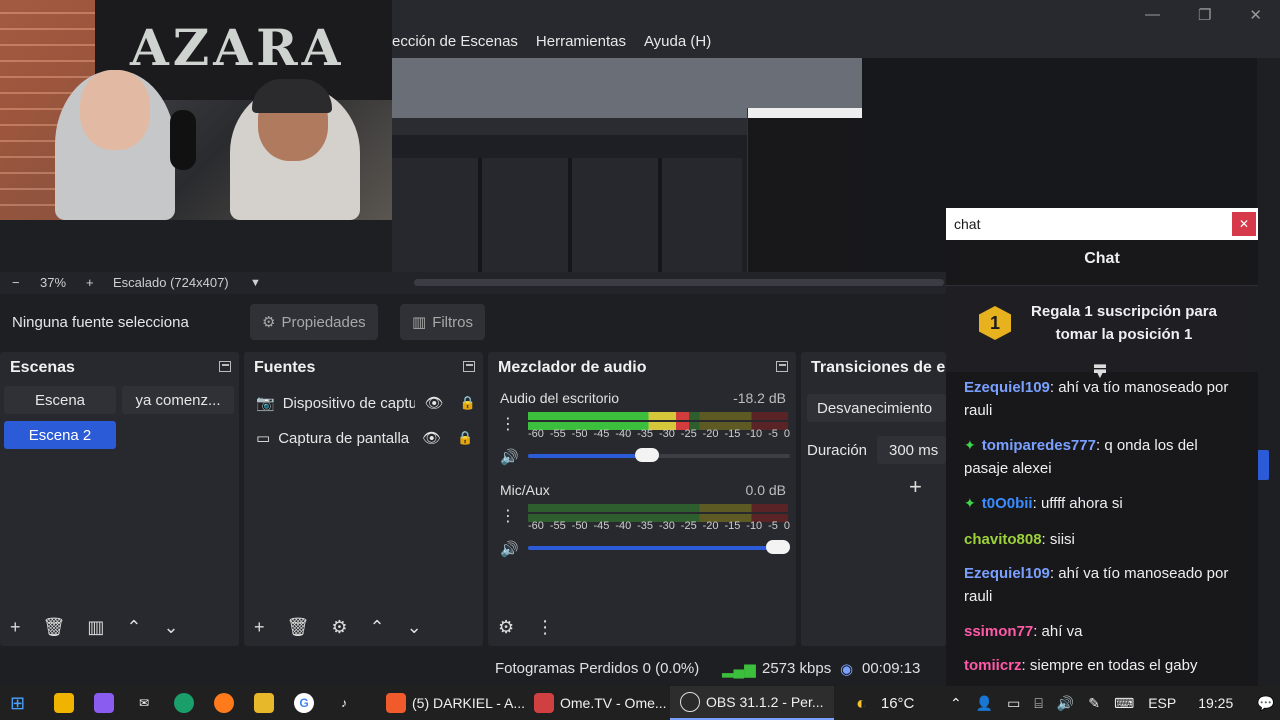 This screenshot has height=720, width=1280. What do you see at coordinates (53, 282) in the screenshot?
I see `zoom-percent: 37%` at bounding box center [53, 282].